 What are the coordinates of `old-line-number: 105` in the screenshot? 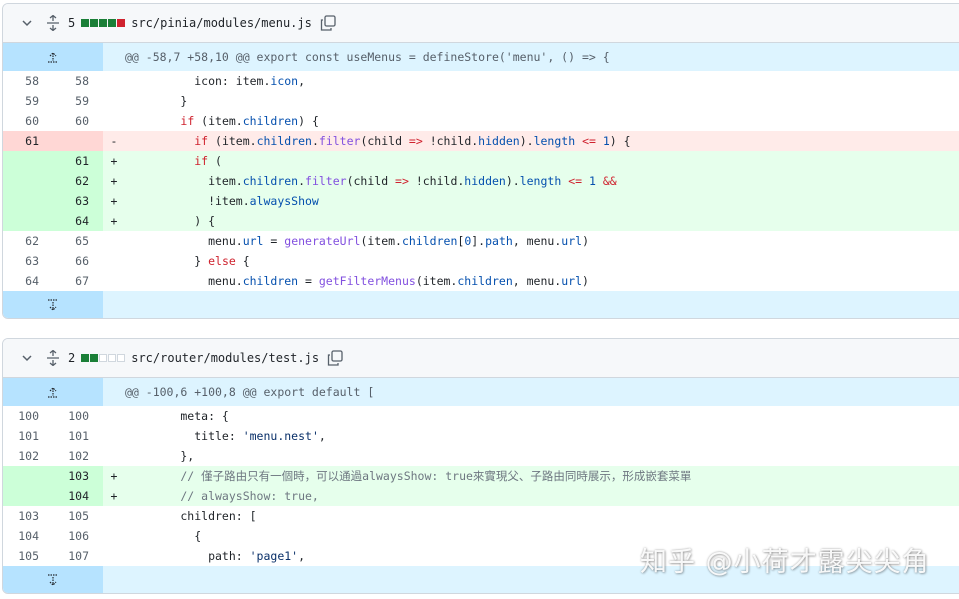 It's located at (28, 556).